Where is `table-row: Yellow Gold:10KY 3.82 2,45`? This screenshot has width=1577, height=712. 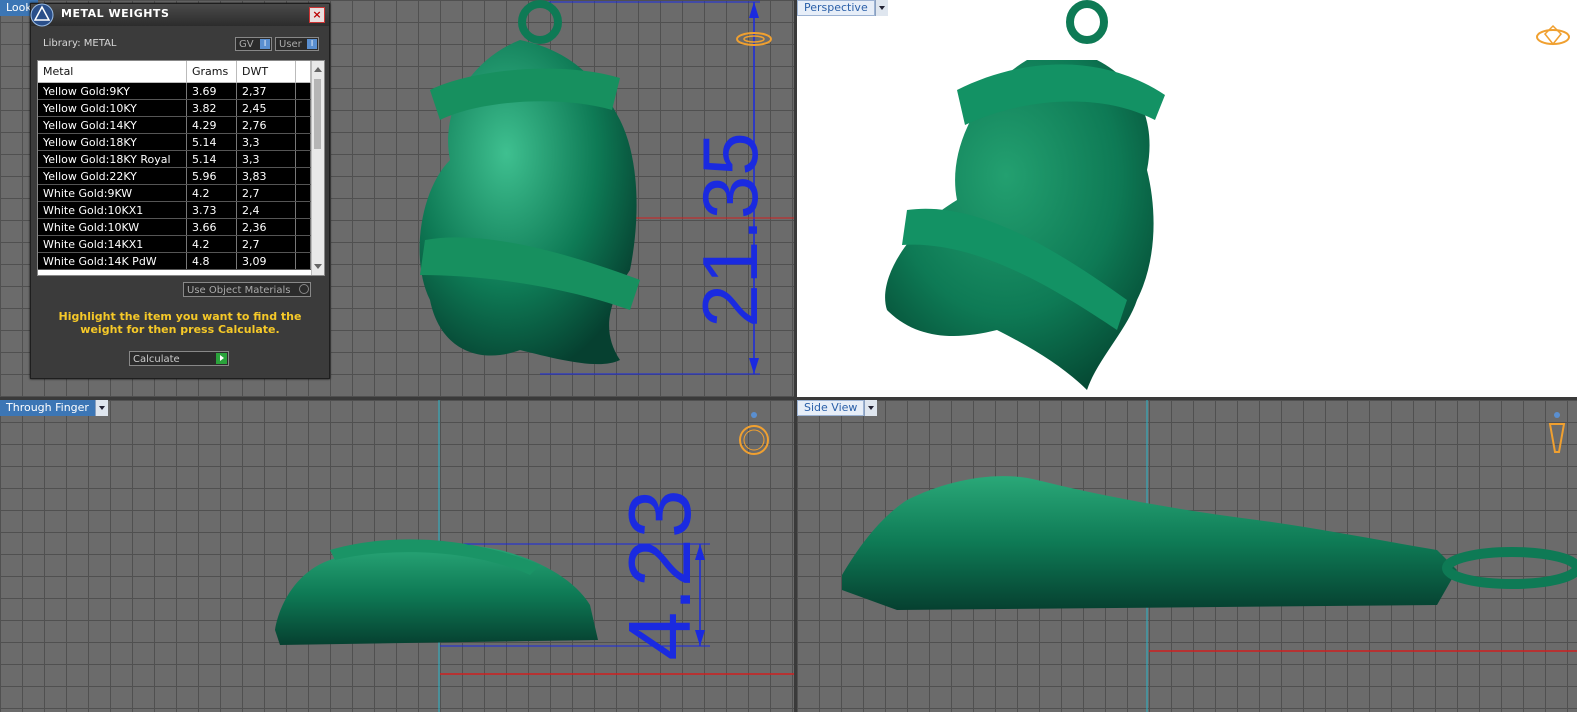 table-row: Yellow Gold:10KY 3.82 2,45 is located at coordinates (174, 108).